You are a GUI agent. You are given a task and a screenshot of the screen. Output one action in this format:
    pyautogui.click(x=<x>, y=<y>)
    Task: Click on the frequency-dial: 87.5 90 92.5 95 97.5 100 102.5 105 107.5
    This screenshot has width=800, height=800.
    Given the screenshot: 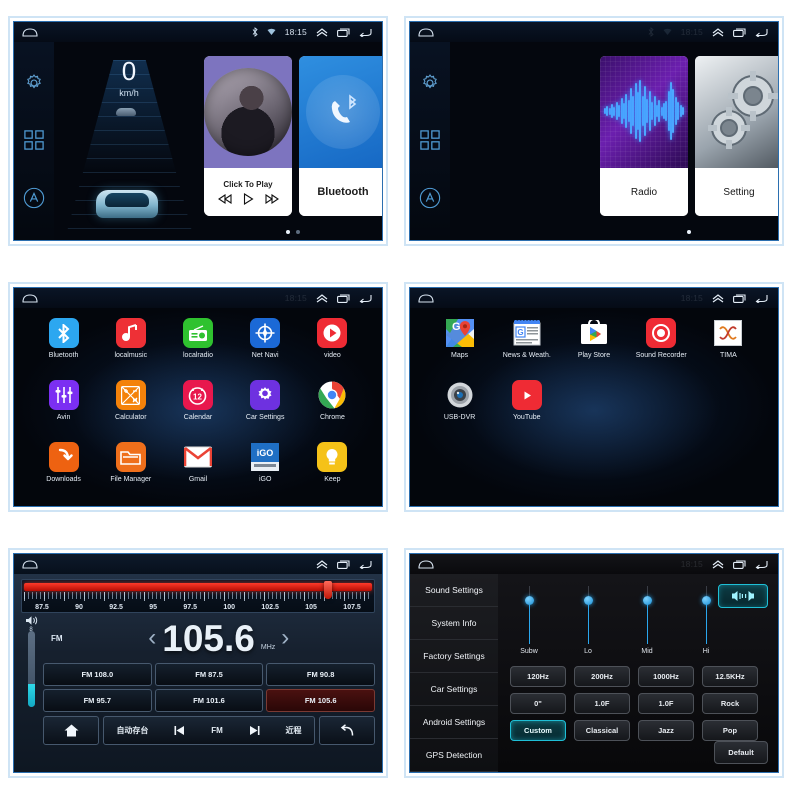 What is the action you would take?
    pyautogui.click(x=198, y=596)
    